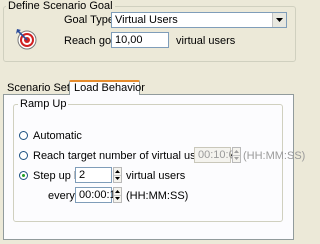  Describe the element at coordinates (279, 20) in the screenshot. I see `chevron-down-icon` at that location.